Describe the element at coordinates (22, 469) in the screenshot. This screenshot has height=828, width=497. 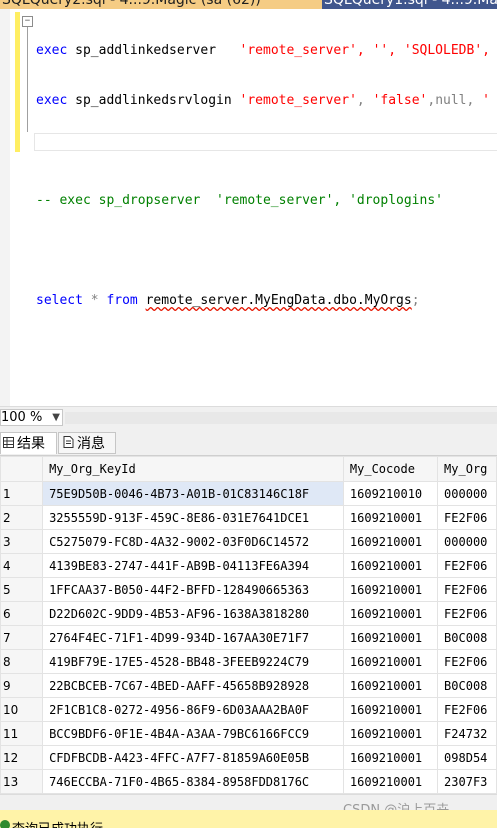
I see `row-number-header` at that location.